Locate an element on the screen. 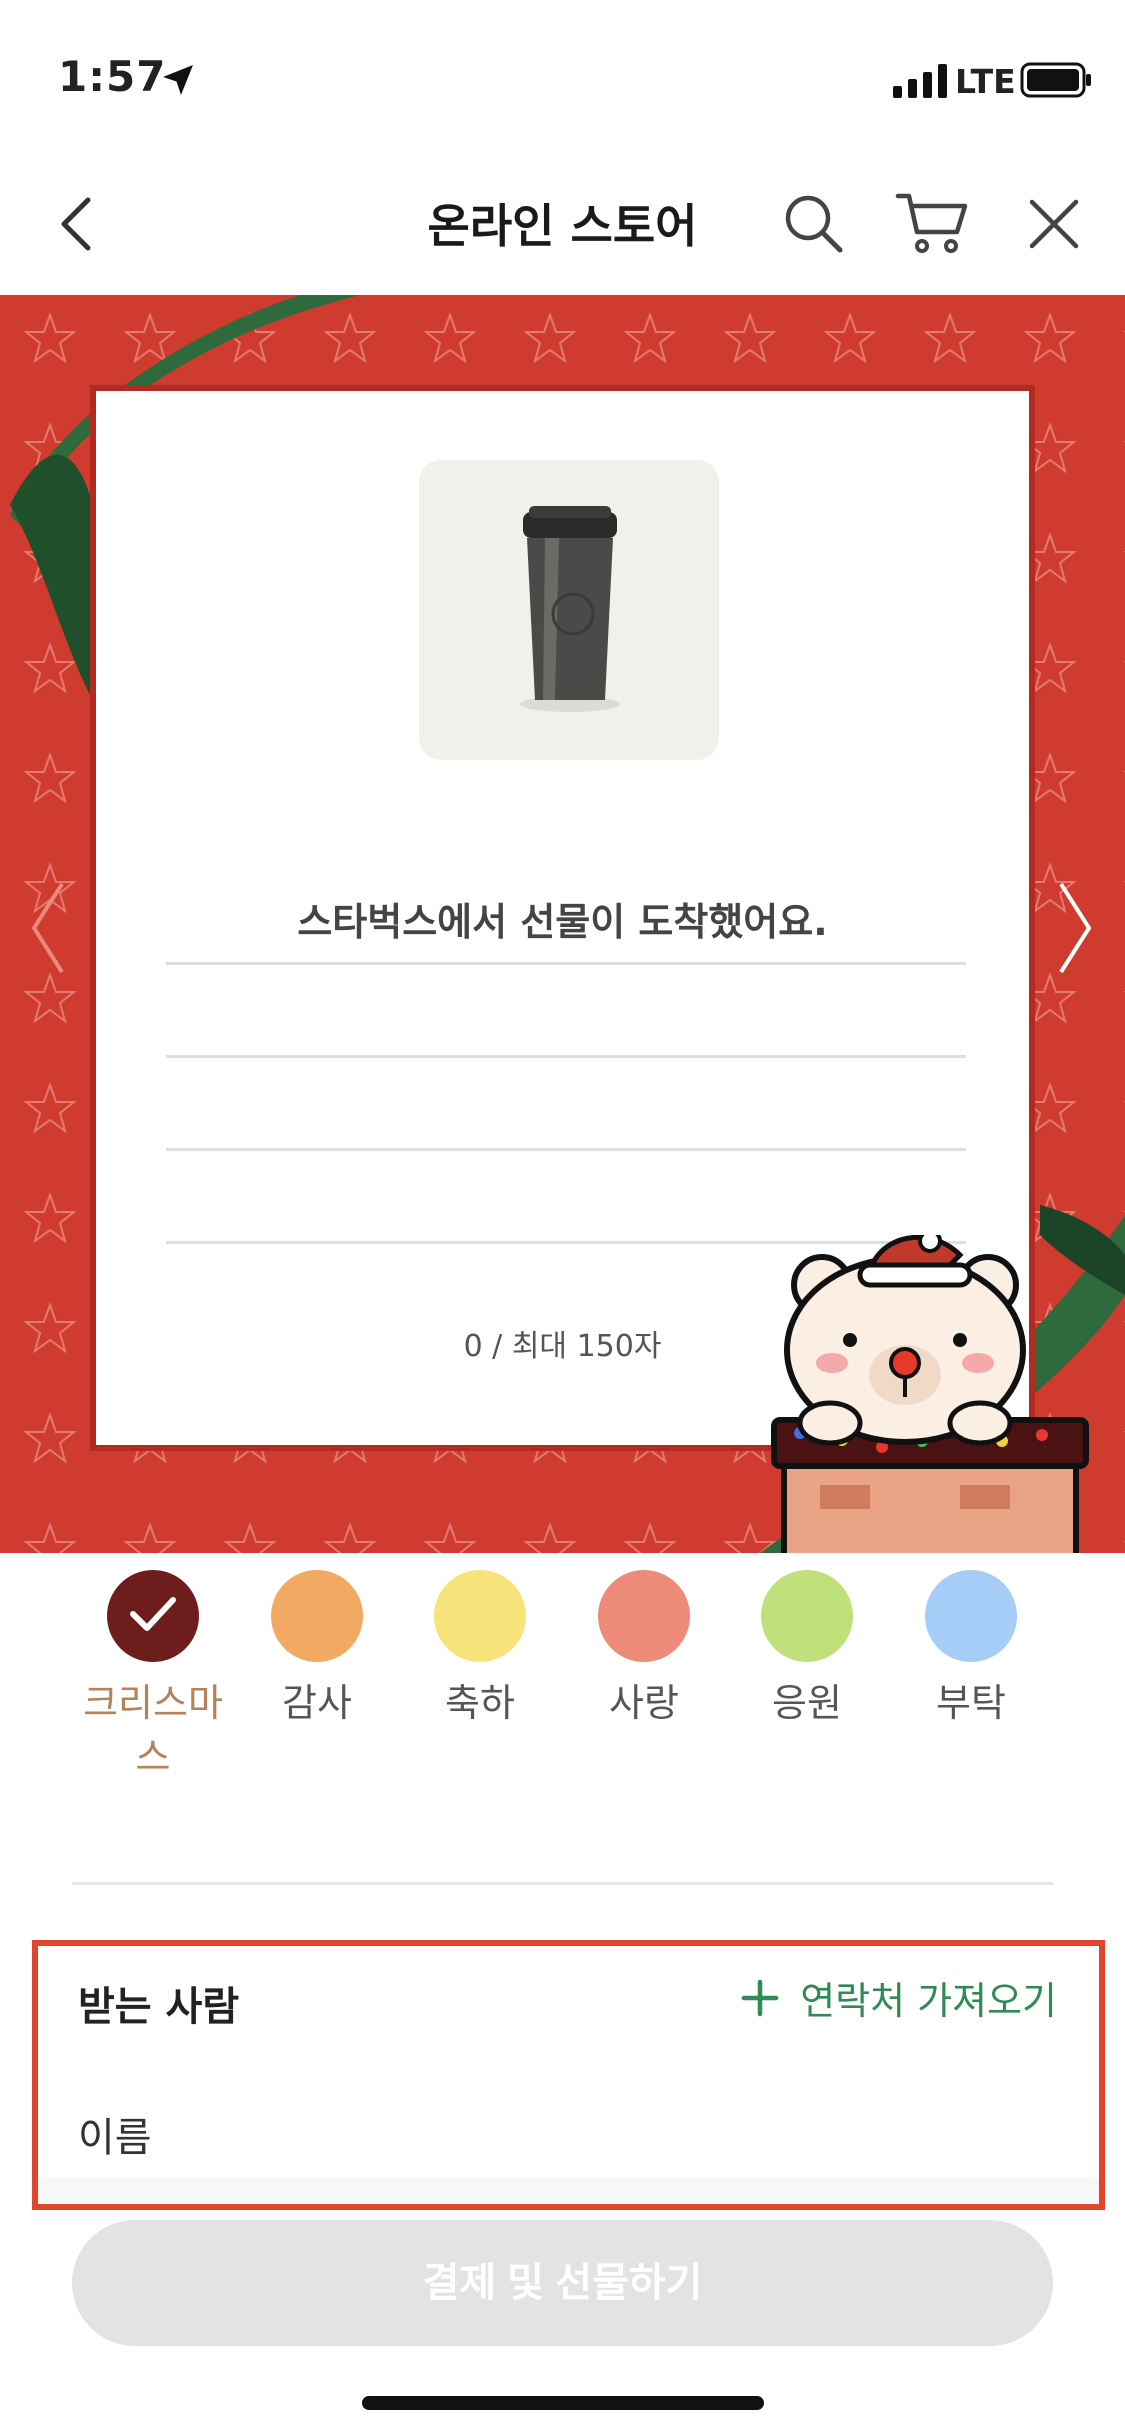 Image resolution: width=1125 pixels, height=2436 pixels. theme-option-congrats: 축하 is located at coordinates (480, 1650).